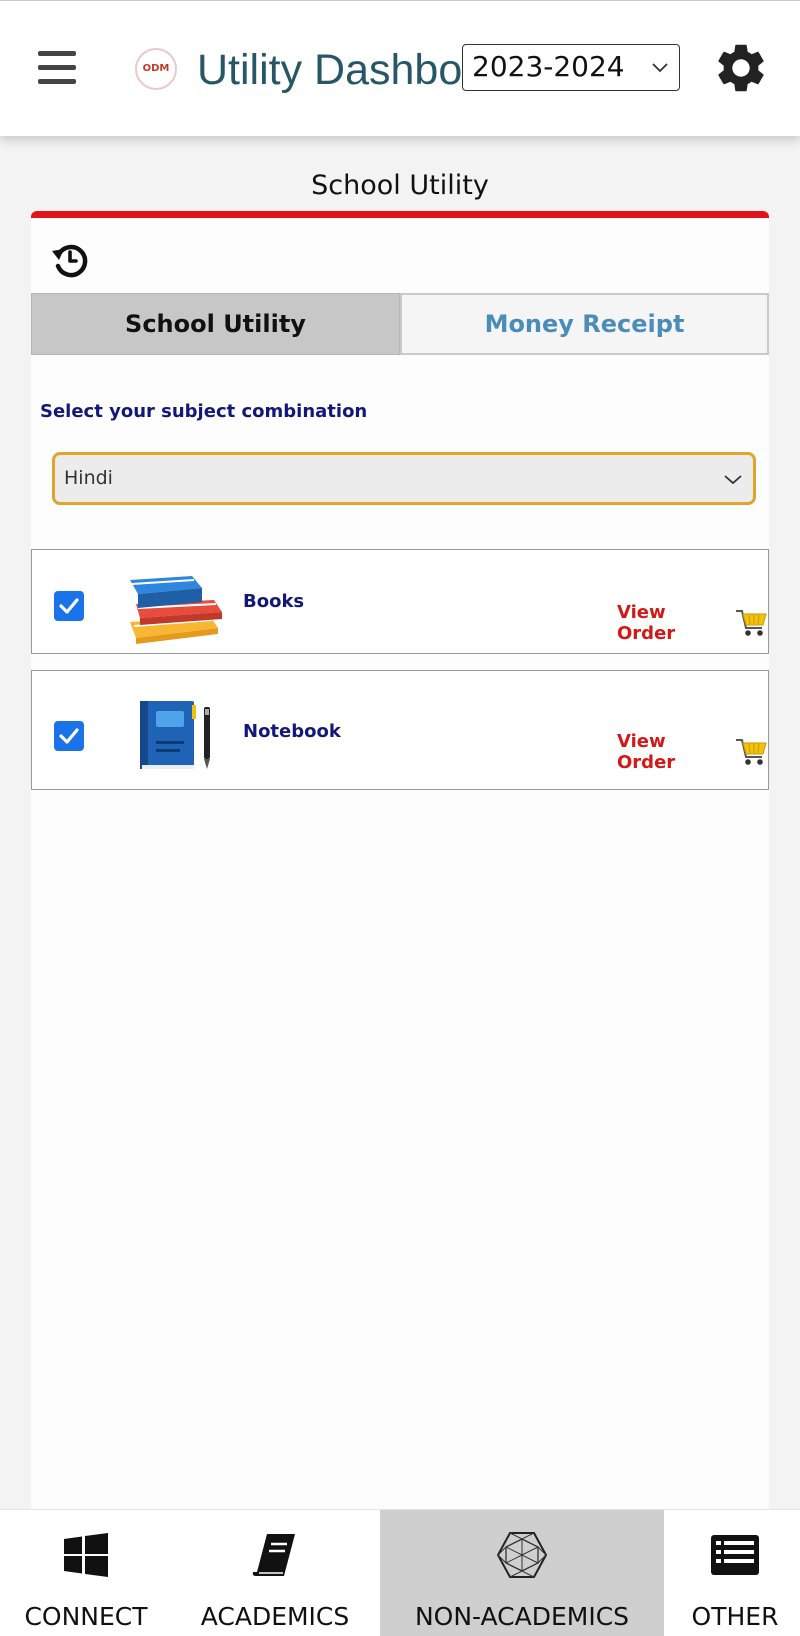 The height and width of the screenshot is (1636, 800). I want to click on app-title: Utility Dashboard, so click(329, 70).